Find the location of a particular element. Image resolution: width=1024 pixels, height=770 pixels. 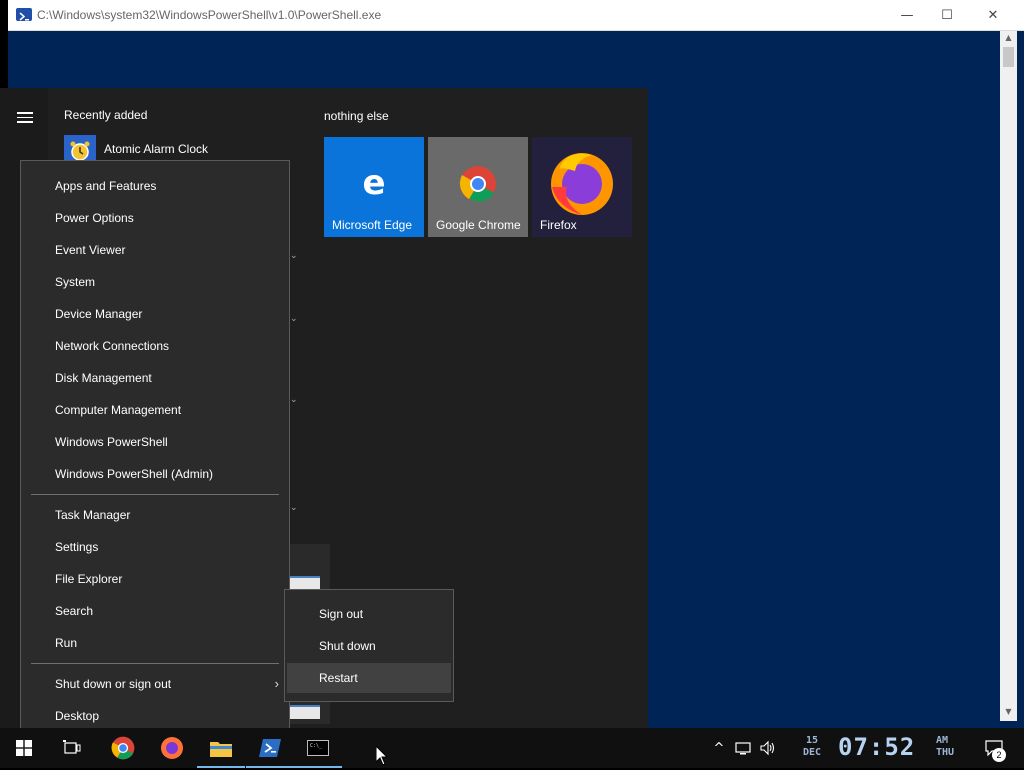

action-center-button is located at coordinates (994, 748).